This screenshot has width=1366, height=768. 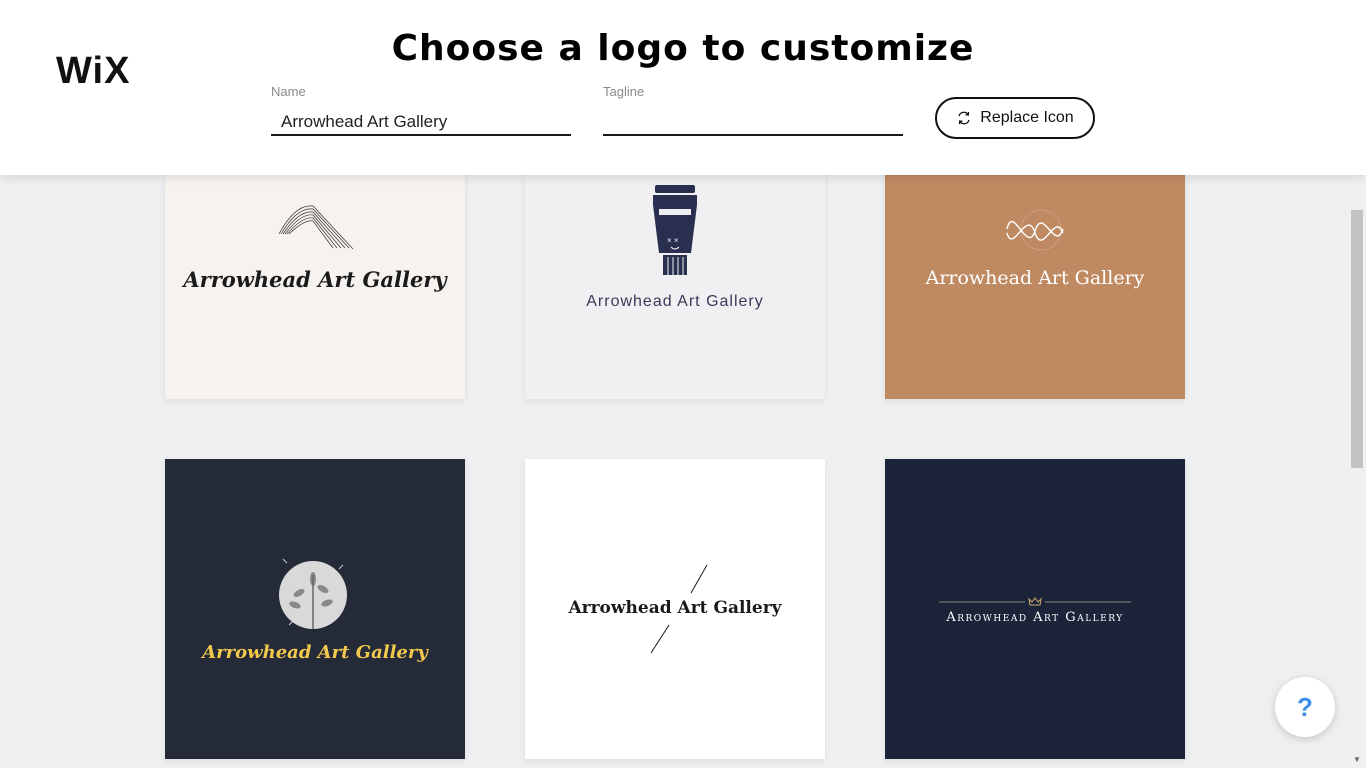 What do you see at coordinates (1035, 601) in the screenshot?
I see `crown-icon` at bounding box center [1035, 601].